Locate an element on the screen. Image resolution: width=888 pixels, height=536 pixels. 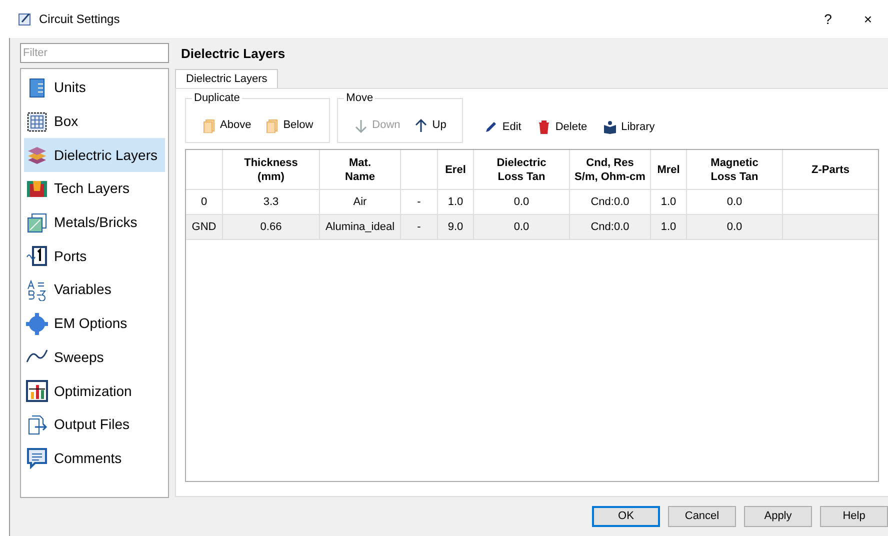
window-title: Circuit Settings is located at coordinates (79, 19).